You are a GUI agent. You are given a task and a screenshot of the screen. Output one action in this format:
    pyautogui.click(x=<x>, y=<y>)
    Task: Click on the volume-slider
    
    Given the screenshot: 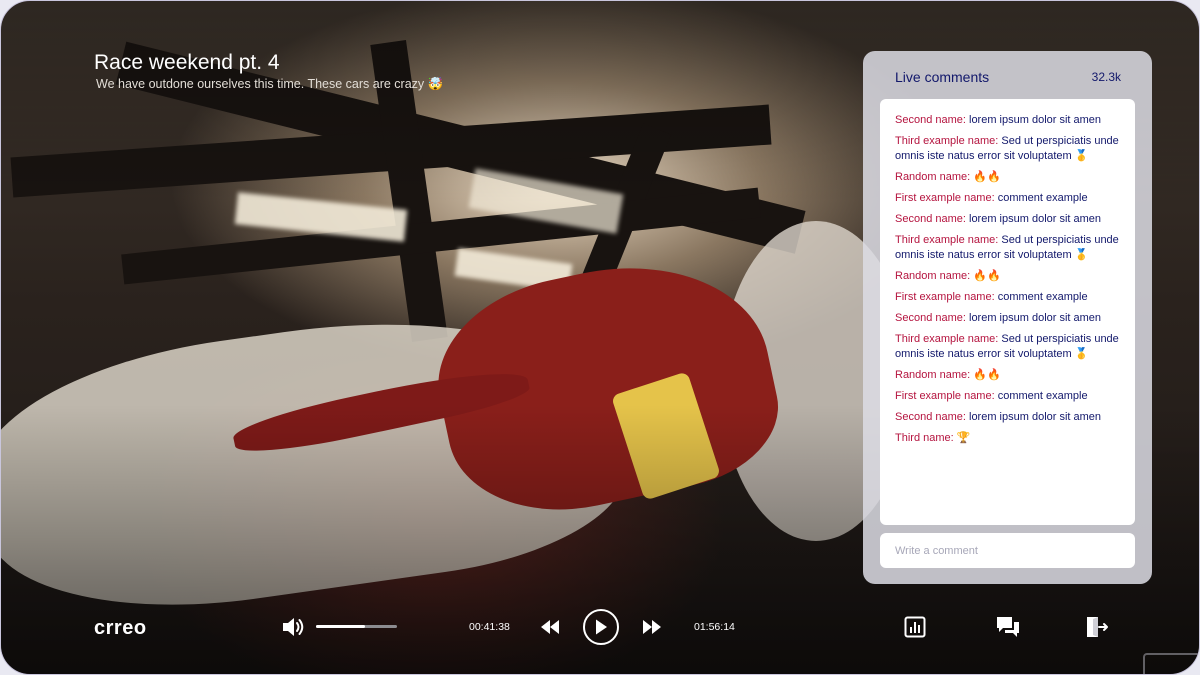 What is the action you would take?
    pyautogui.click(x=356, y=626)
    